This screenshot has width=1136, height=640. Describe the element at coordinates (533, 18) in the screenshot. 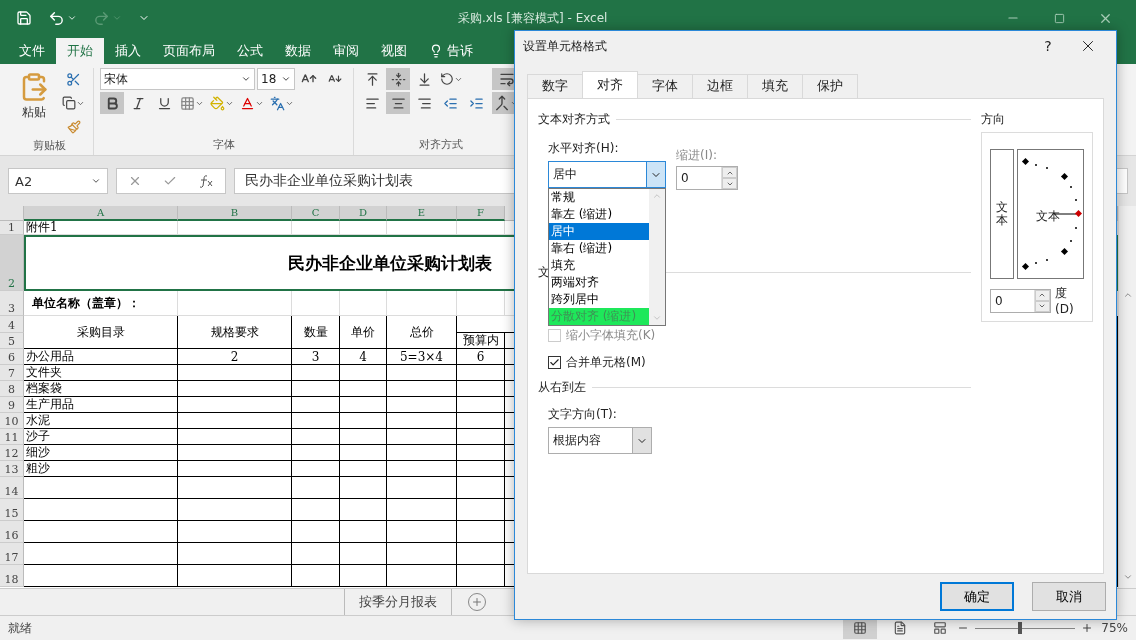

I see `window-title: 采购.xls [兼容模式] - Excel` at that location.